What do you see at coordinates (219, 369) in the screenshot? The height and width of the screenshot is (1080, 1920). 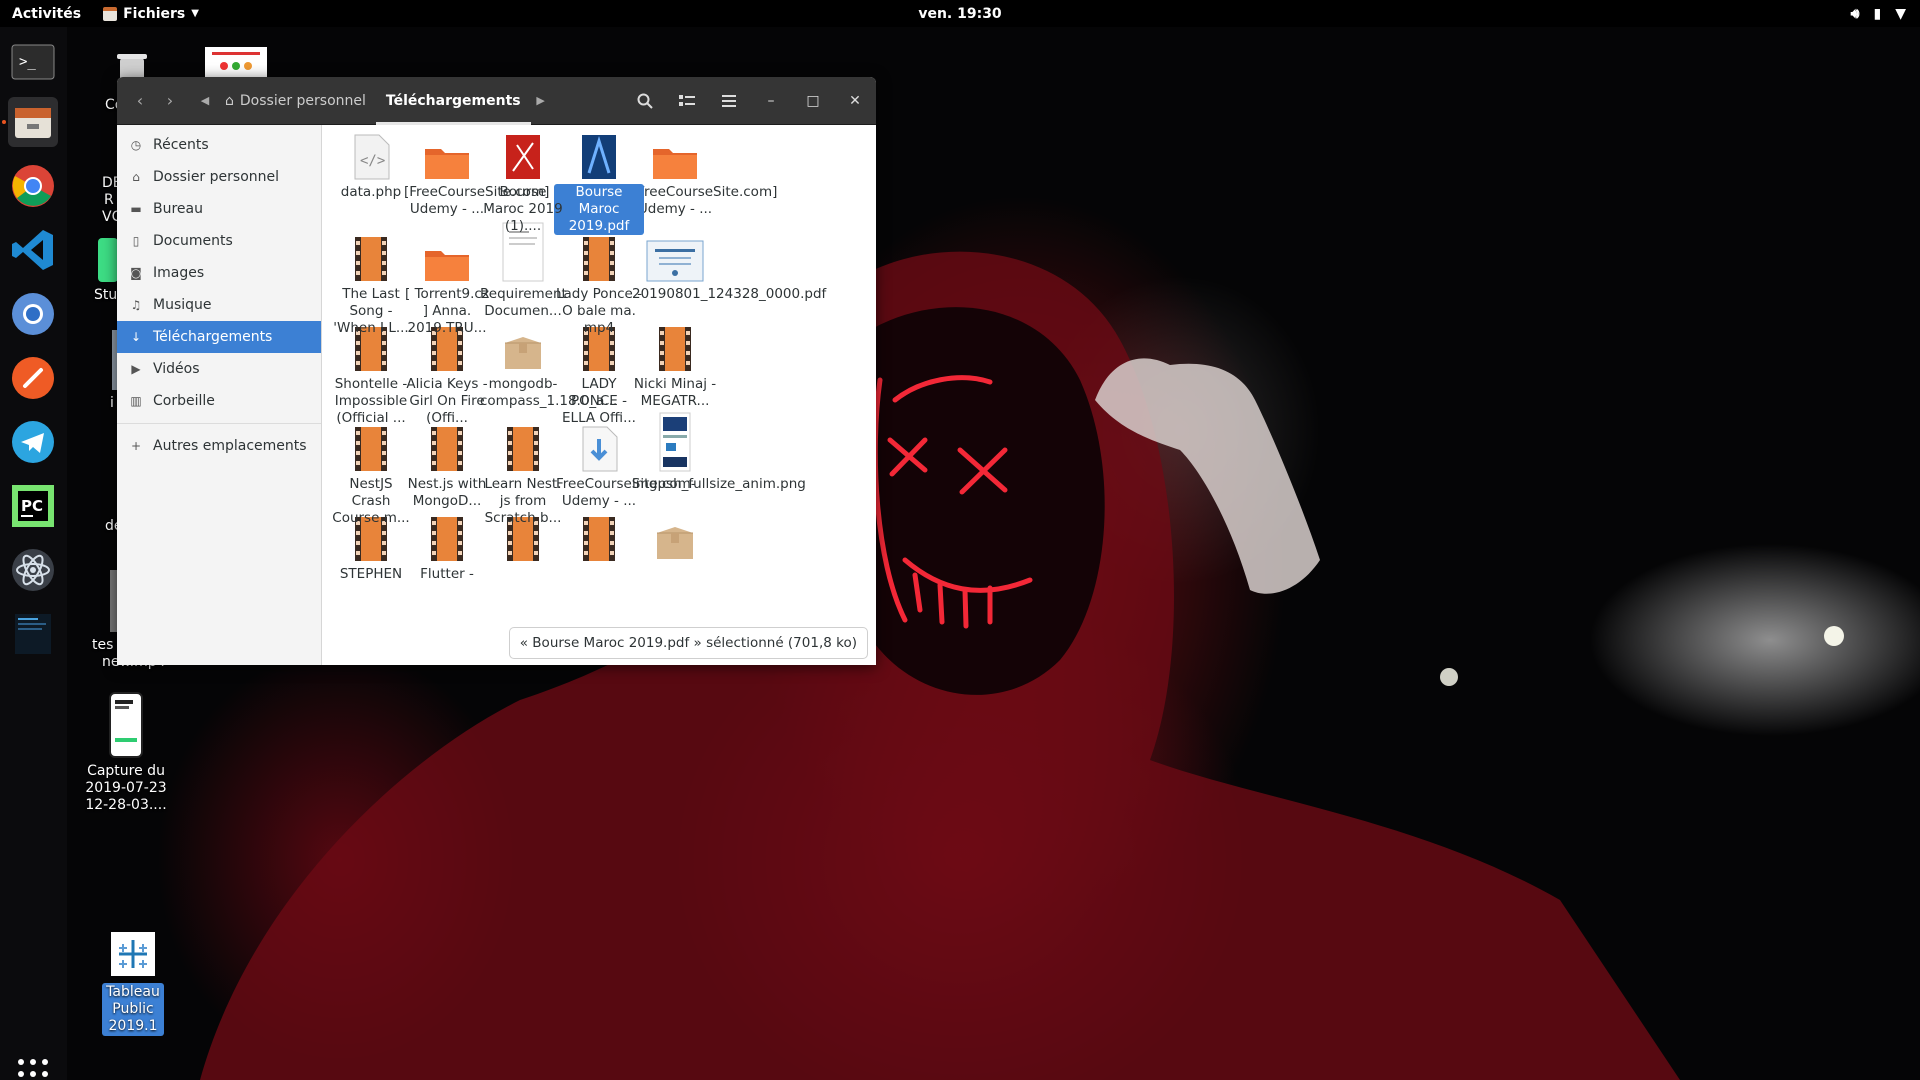 I see `sidebar-item-video: ▶ Vidéos` at bounding box center [219, 369].